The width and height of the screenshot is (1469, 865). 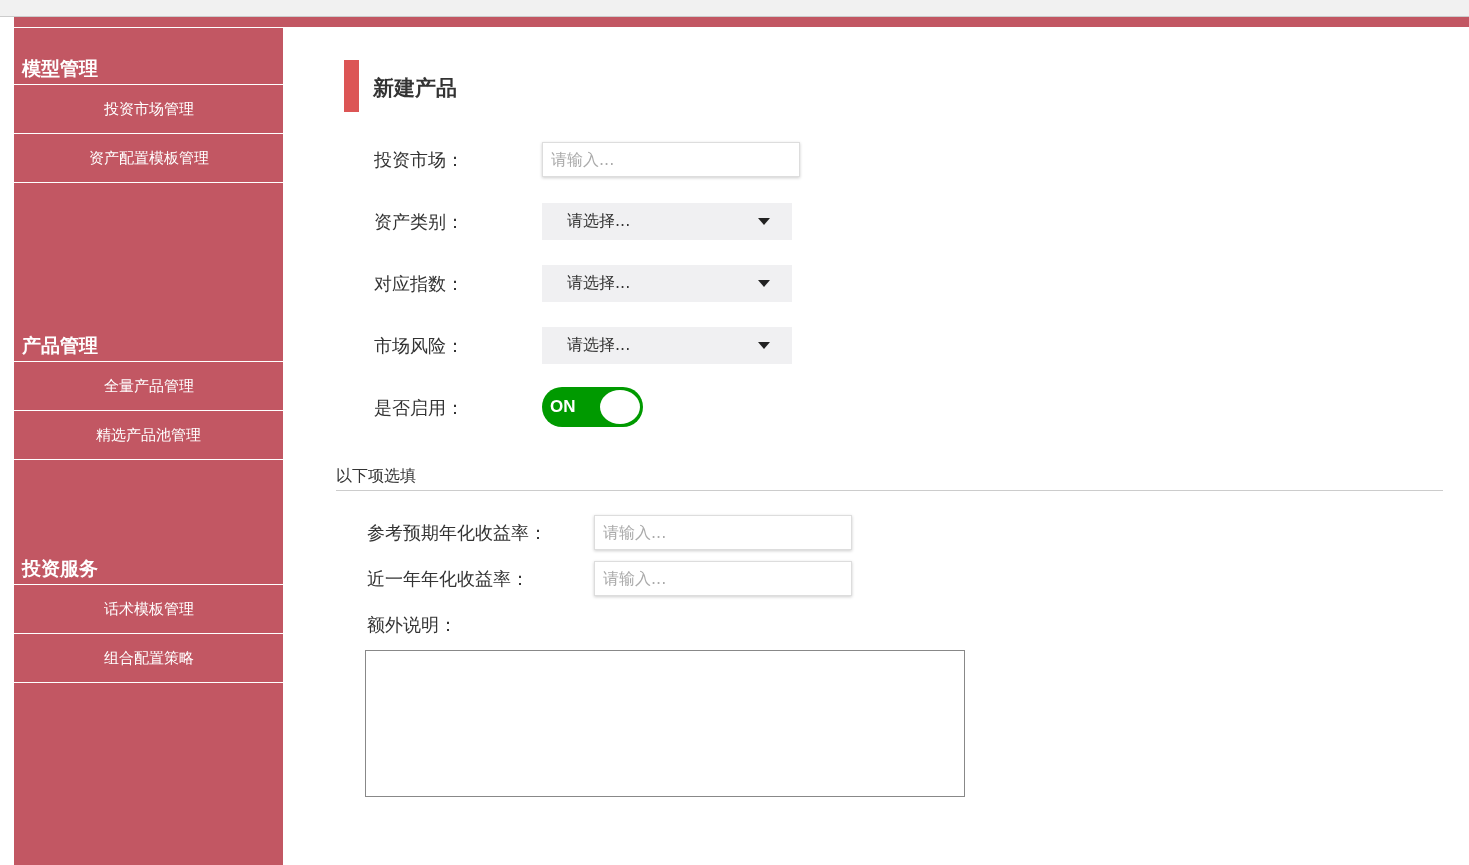 What do you see at coordinates (457, 532) in the screenshot?
I see `field-label: 参考预期年化收益率：` at bounding box center [457, 532].